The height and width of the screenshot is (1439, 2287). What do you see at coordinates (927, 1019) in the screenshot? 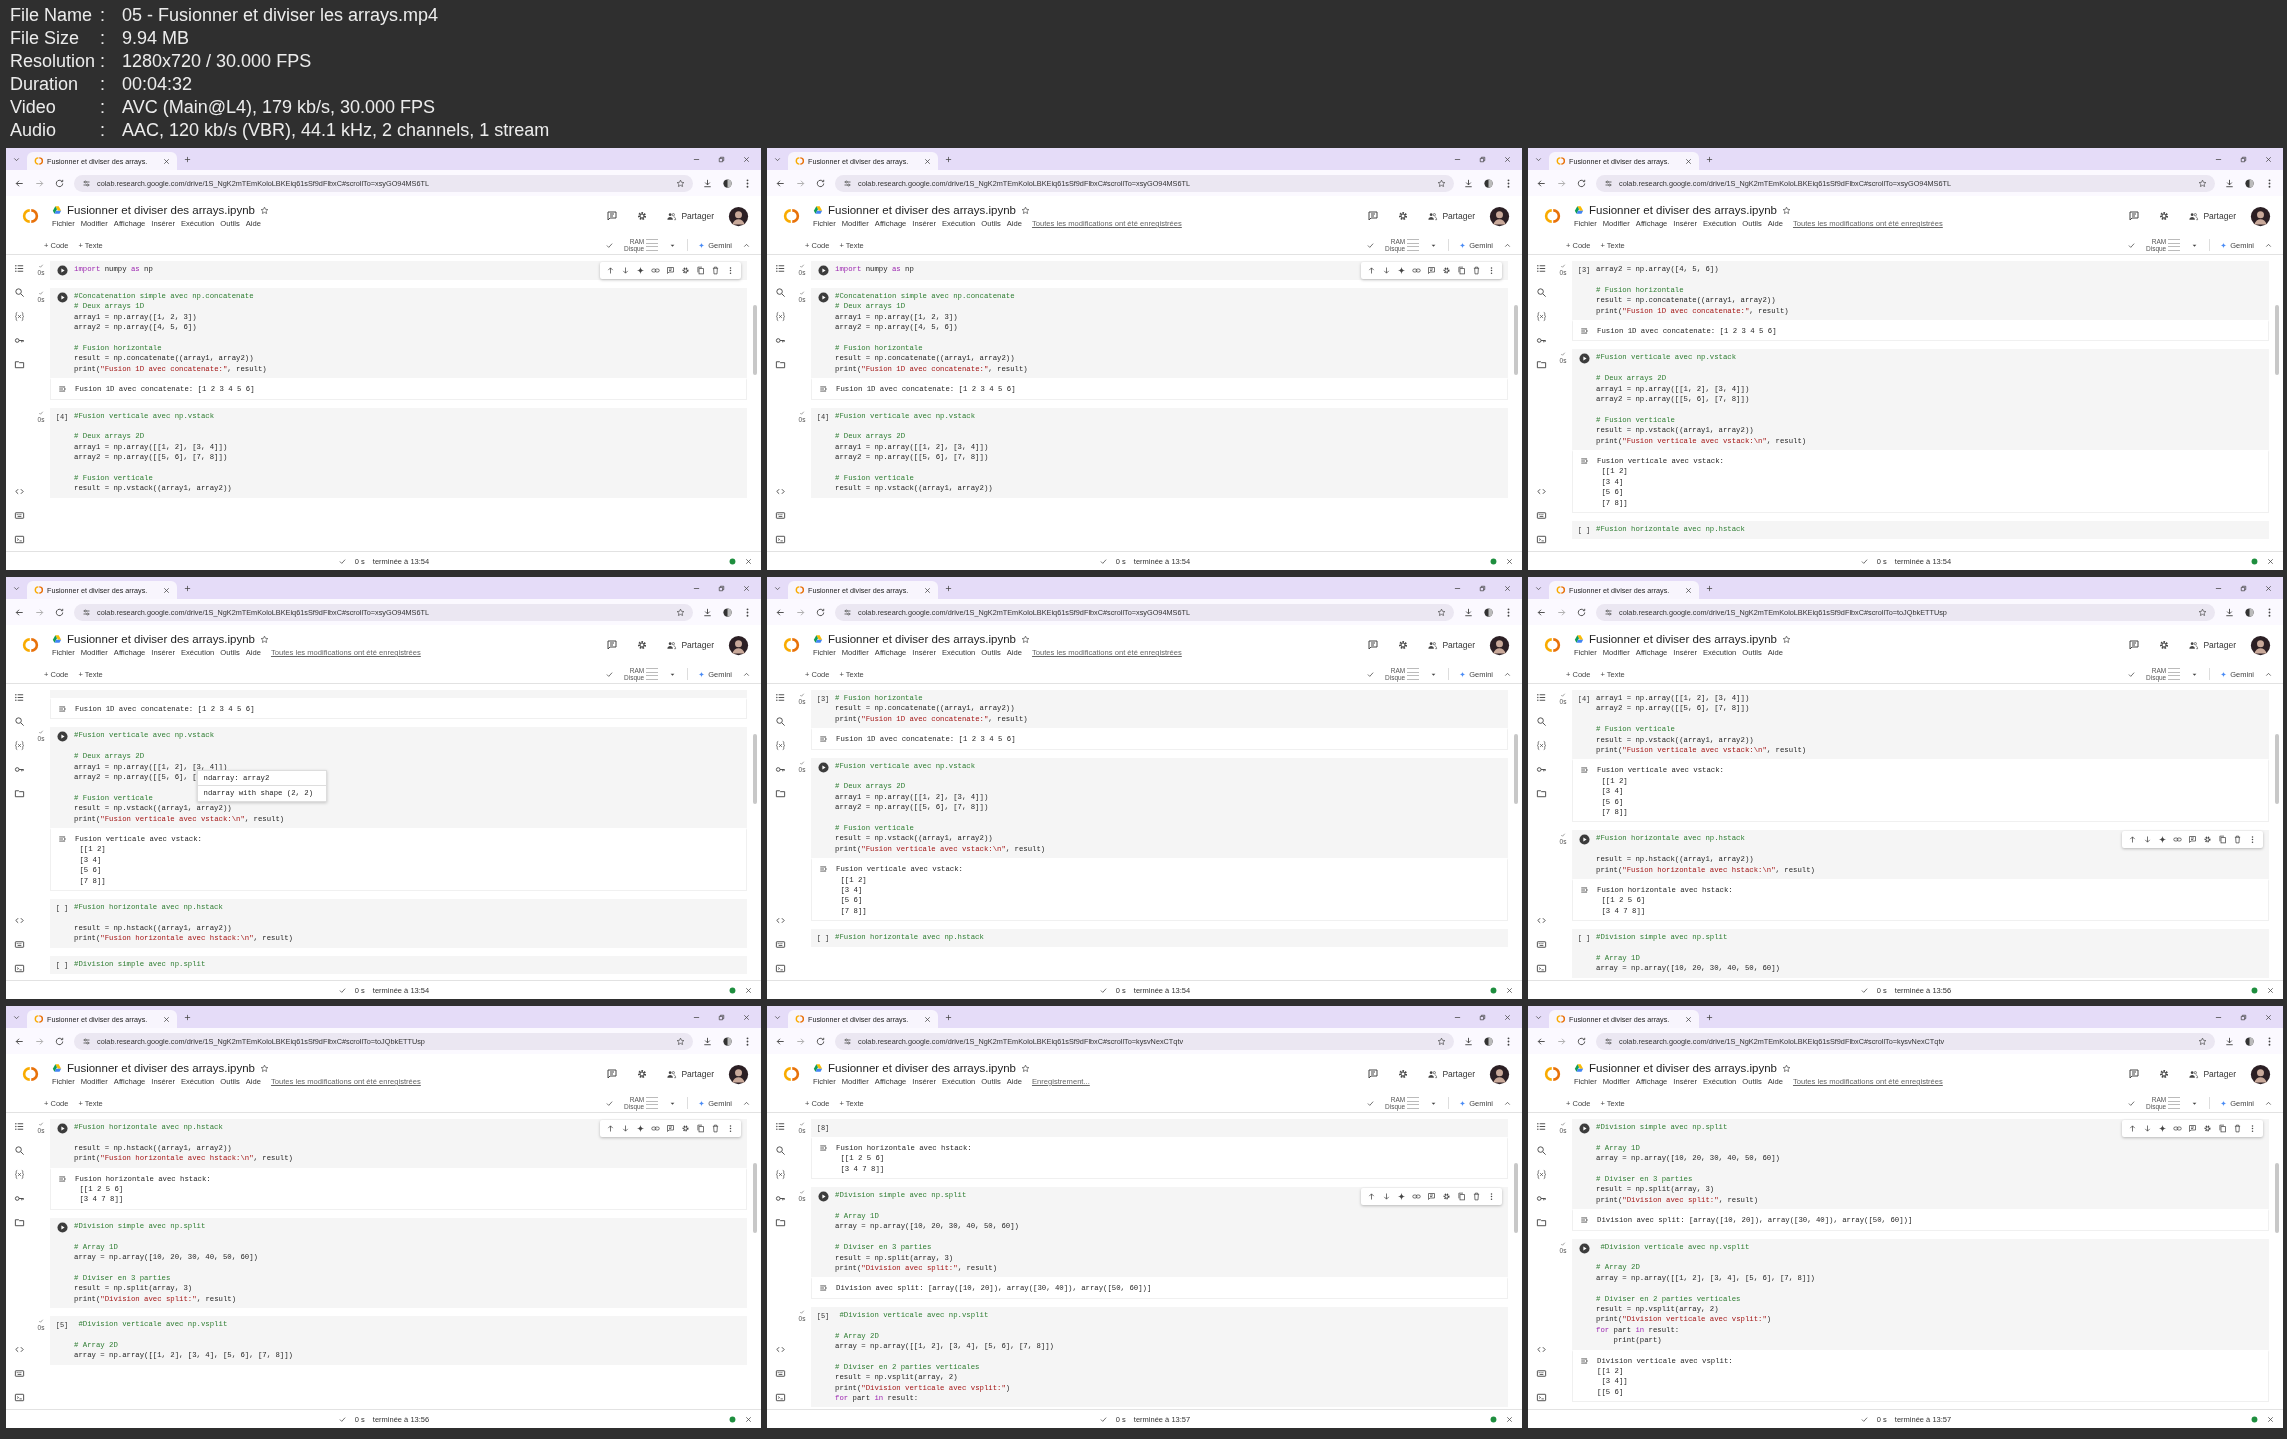
I see `tab-close-icon` at bounding box center [927, 1019].